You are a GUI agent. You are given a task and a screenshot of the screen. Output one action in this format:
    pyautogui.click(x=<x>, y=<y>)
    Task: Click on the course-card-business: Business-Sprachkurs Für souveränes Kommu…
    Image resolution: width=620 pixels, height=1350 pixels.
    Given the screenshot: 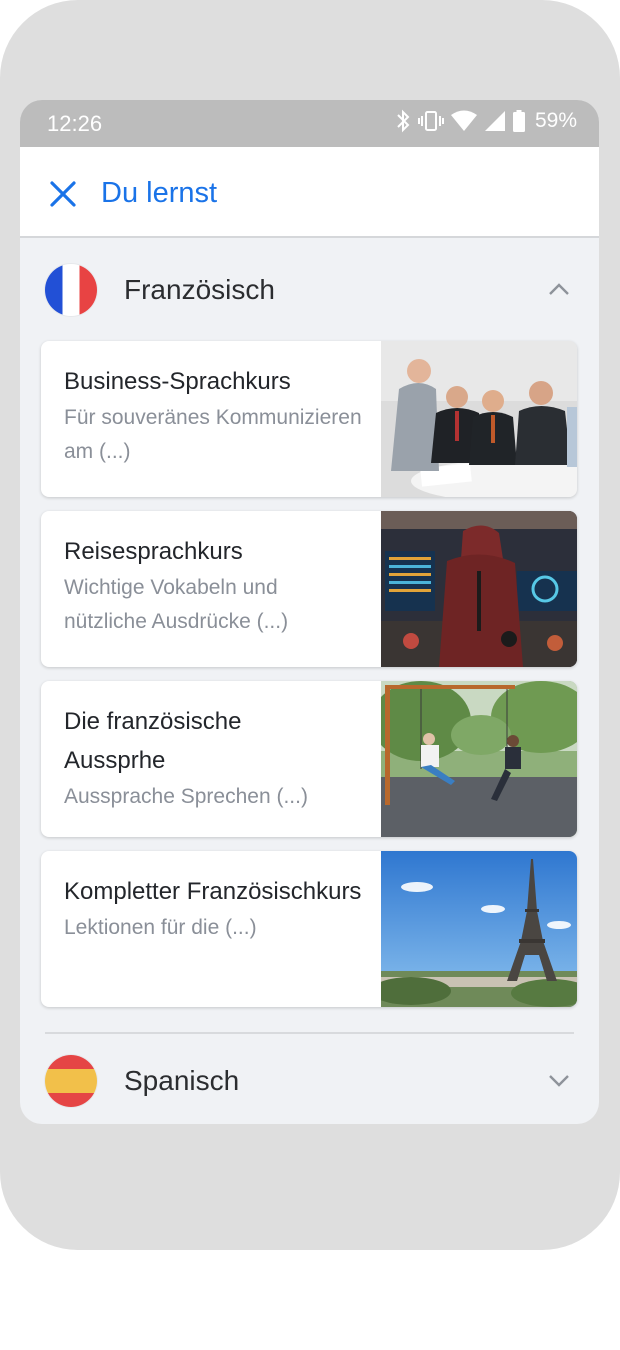 What is the action you would take?
    pyautogui.click(x=309, y=419)
    